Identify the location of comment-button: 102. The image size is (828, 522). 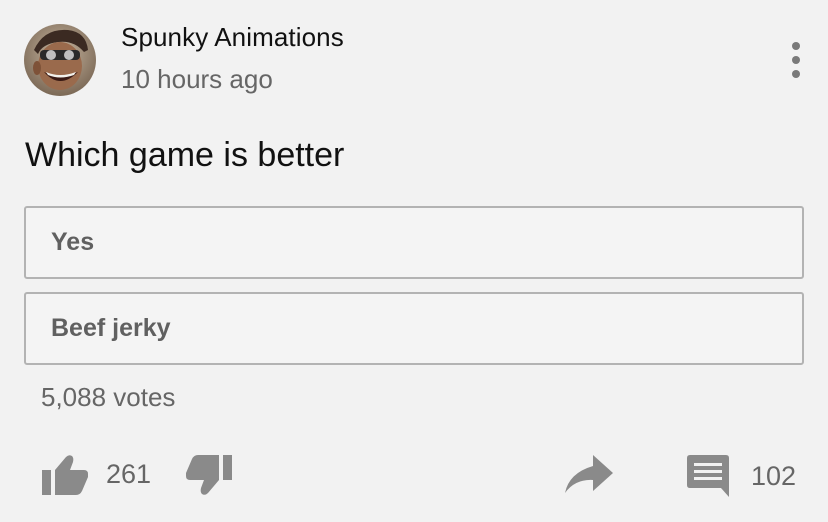
(741, 476).